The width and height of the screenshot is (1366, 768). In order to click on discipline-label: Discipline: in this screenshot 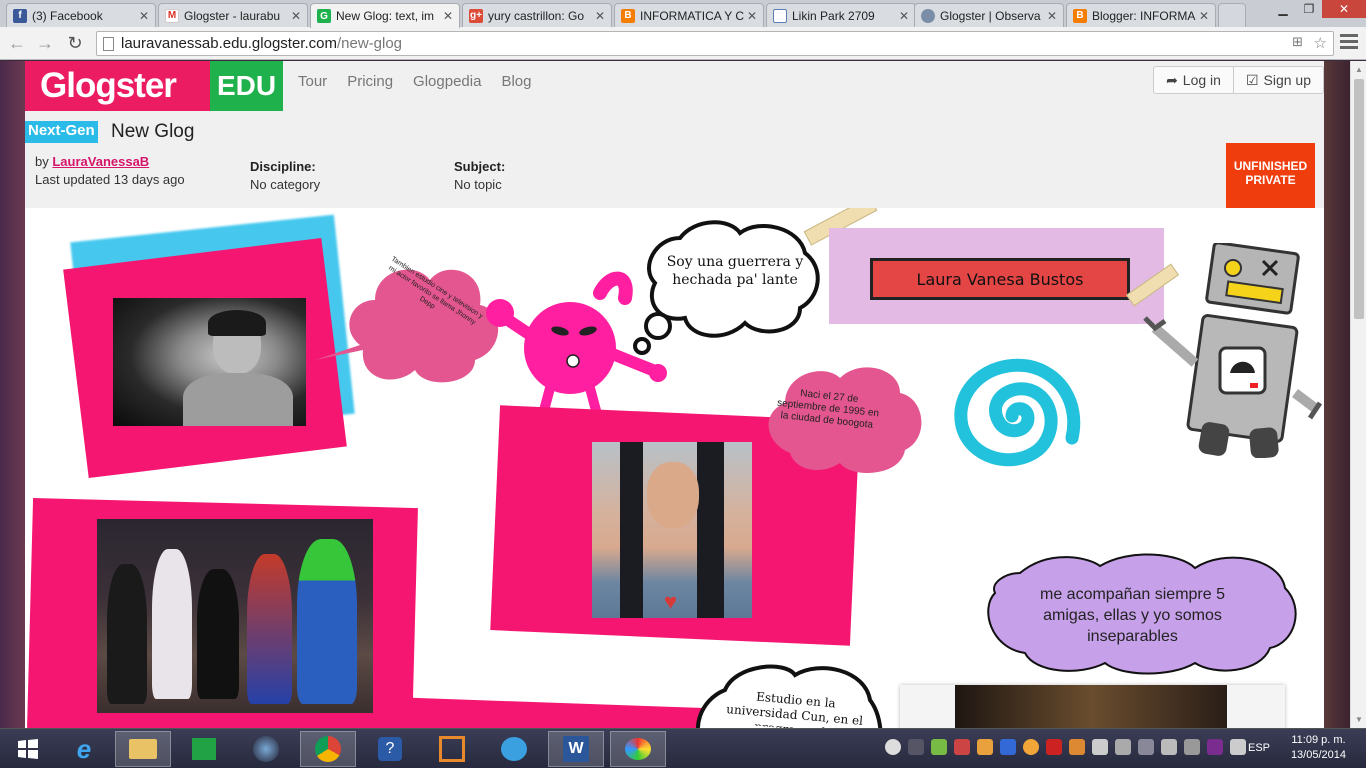, I will do `click(283, 166)`.